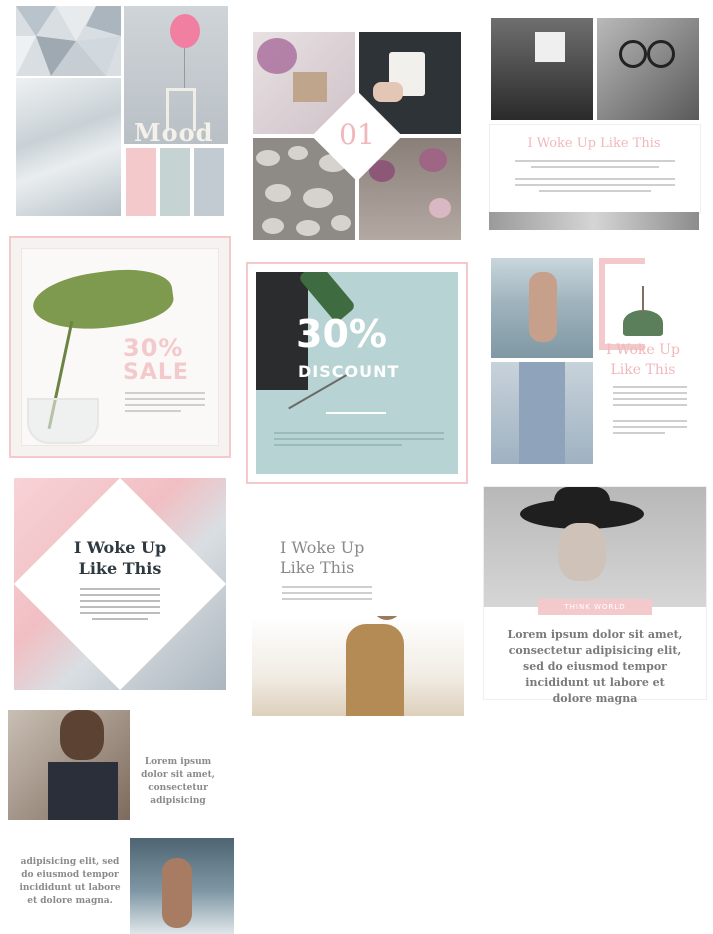  I want to click on sweater-photo, so click(542, 69).